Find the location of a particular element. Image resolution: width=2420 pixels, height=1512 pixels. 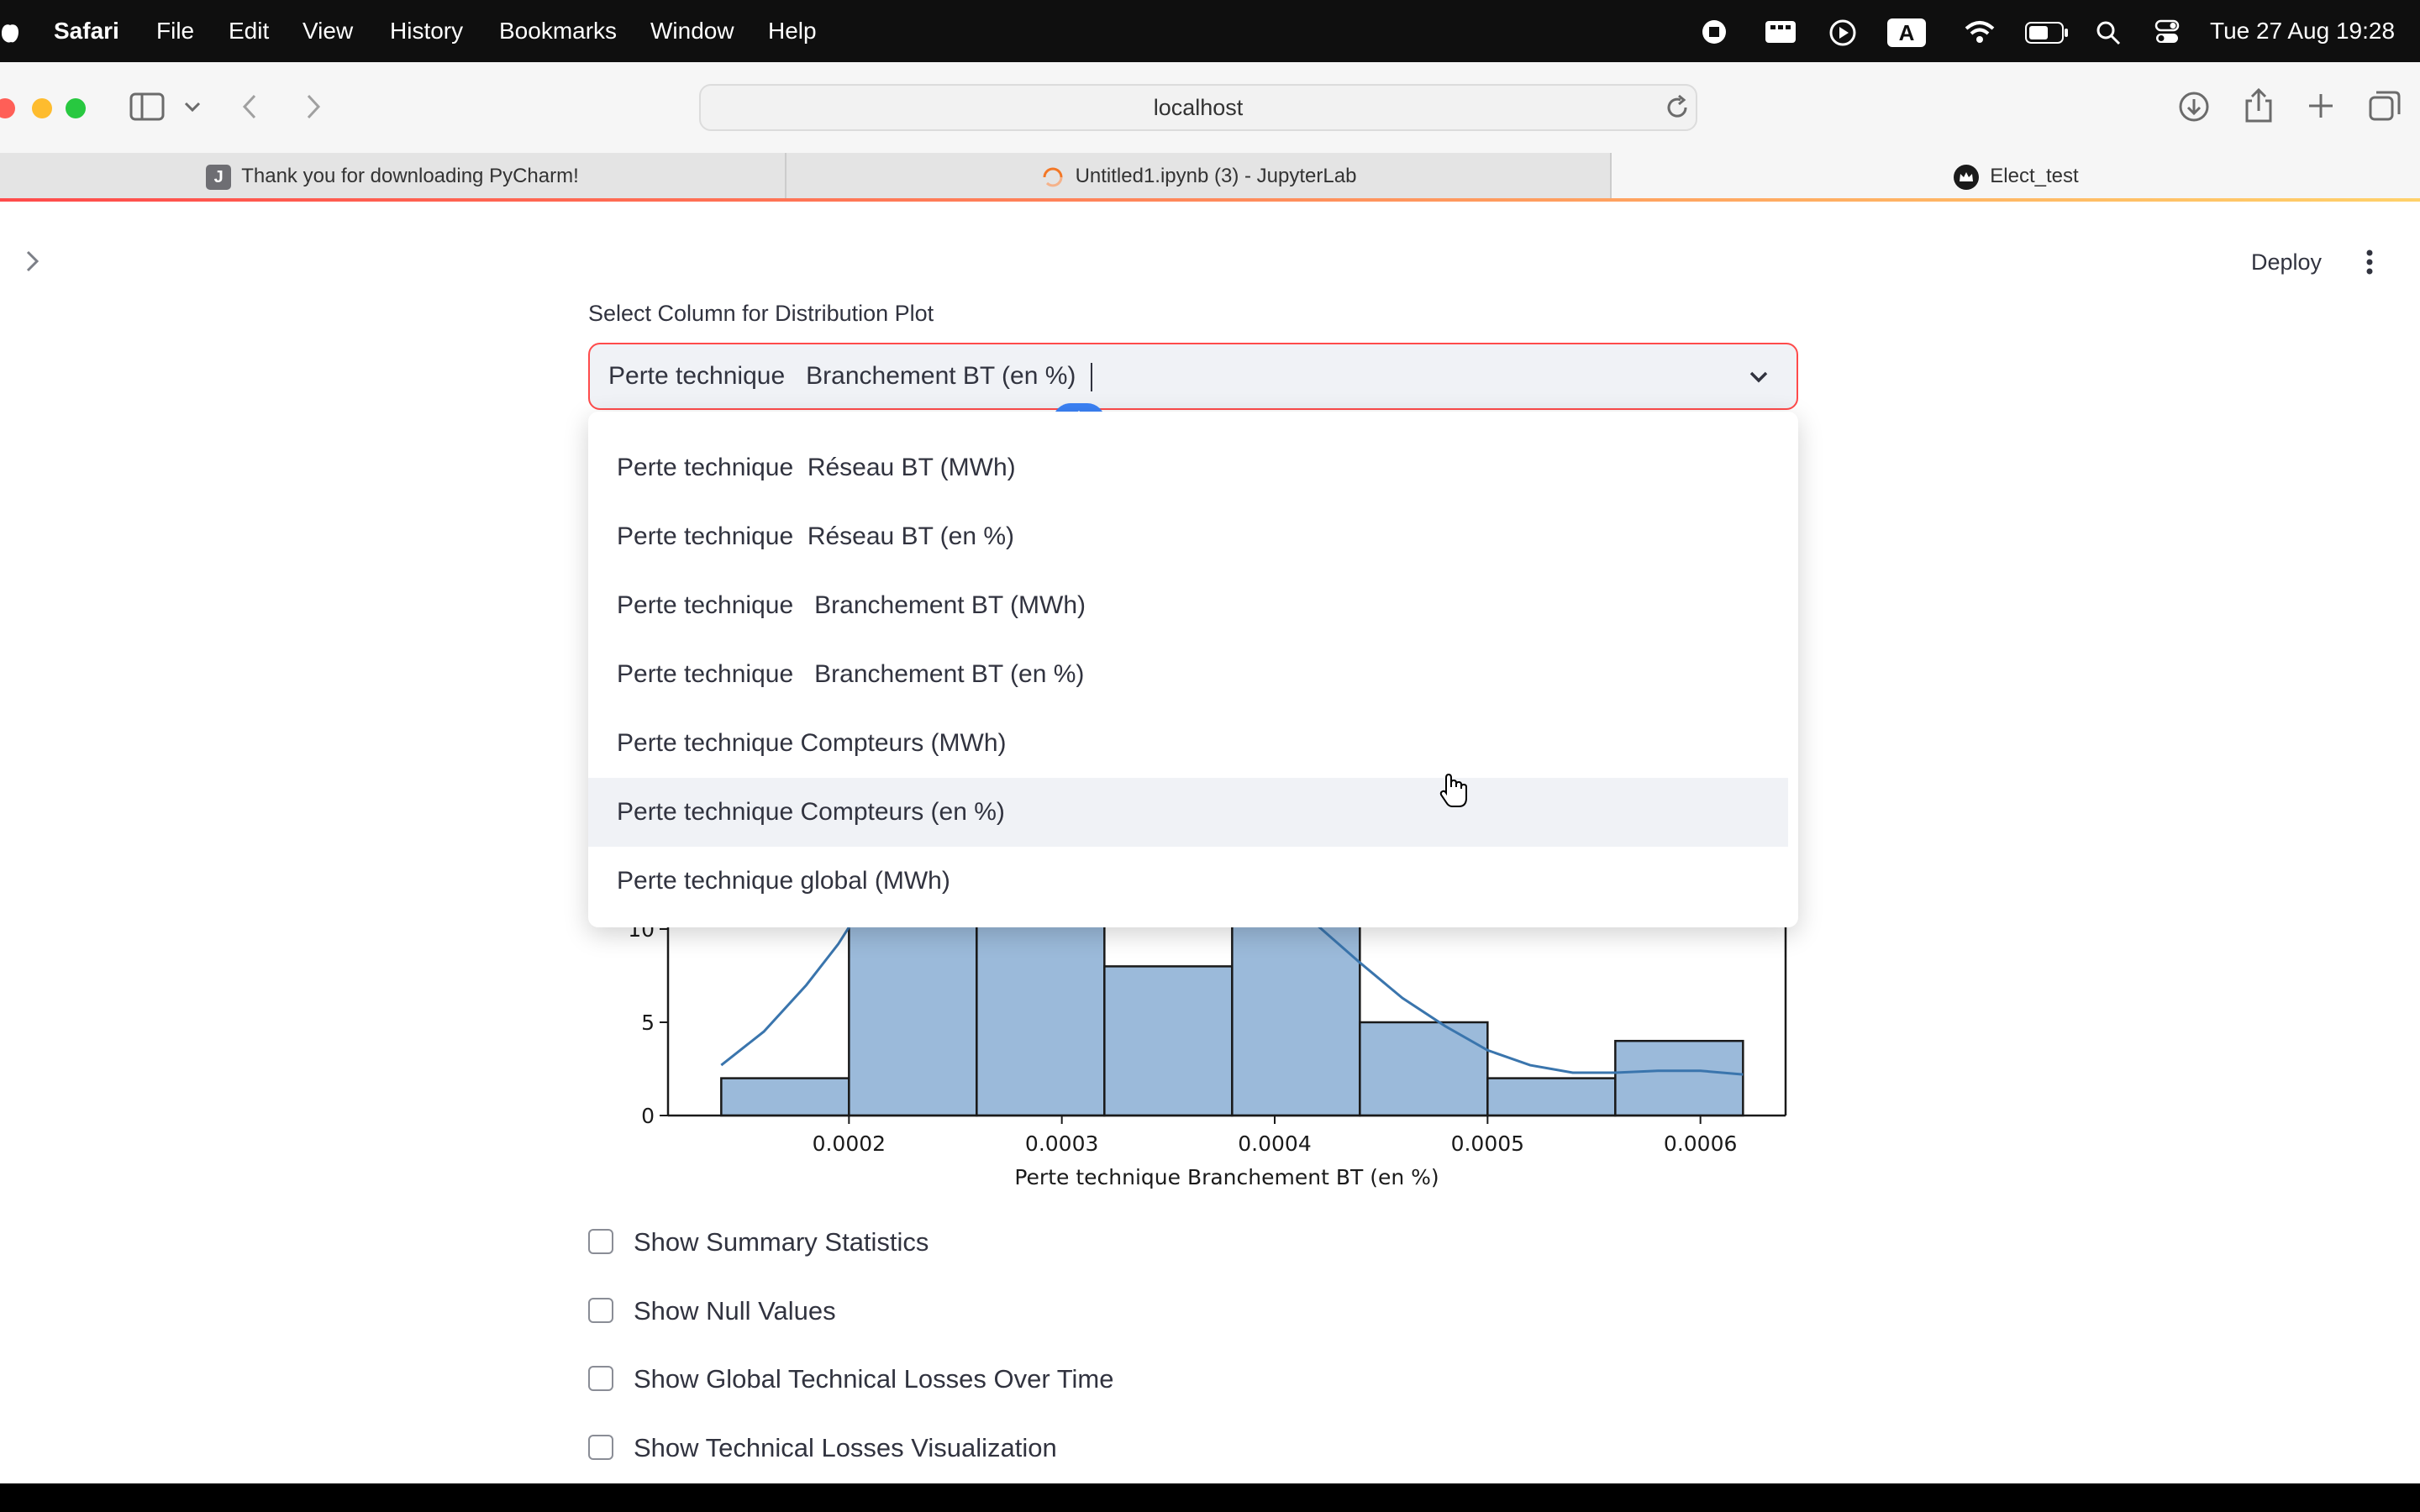

dropdown-option-hovered: Perte technique Compteurs (en %) is located at coordinates (1188, 812).